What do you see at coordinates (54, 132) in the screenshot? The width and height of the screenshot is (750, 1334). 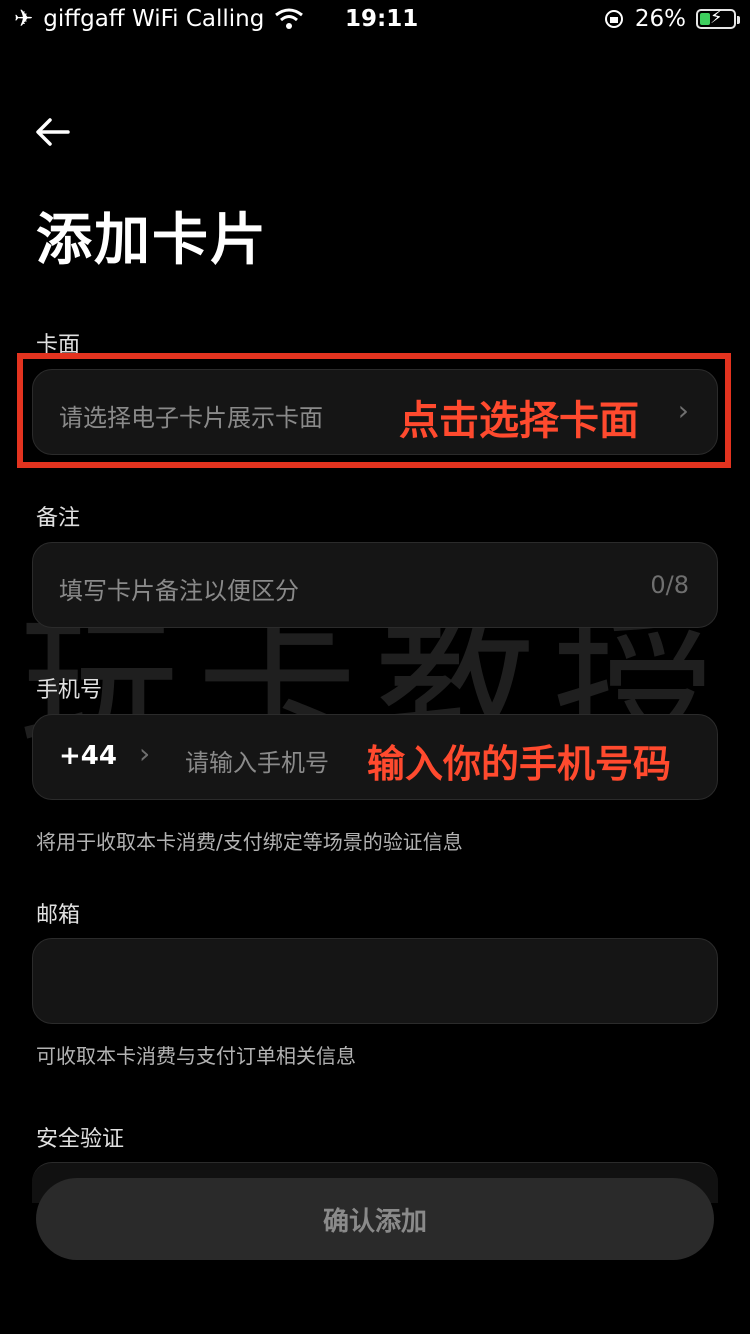 I see `back-arrow-icon` at bounding box center [54, 132].